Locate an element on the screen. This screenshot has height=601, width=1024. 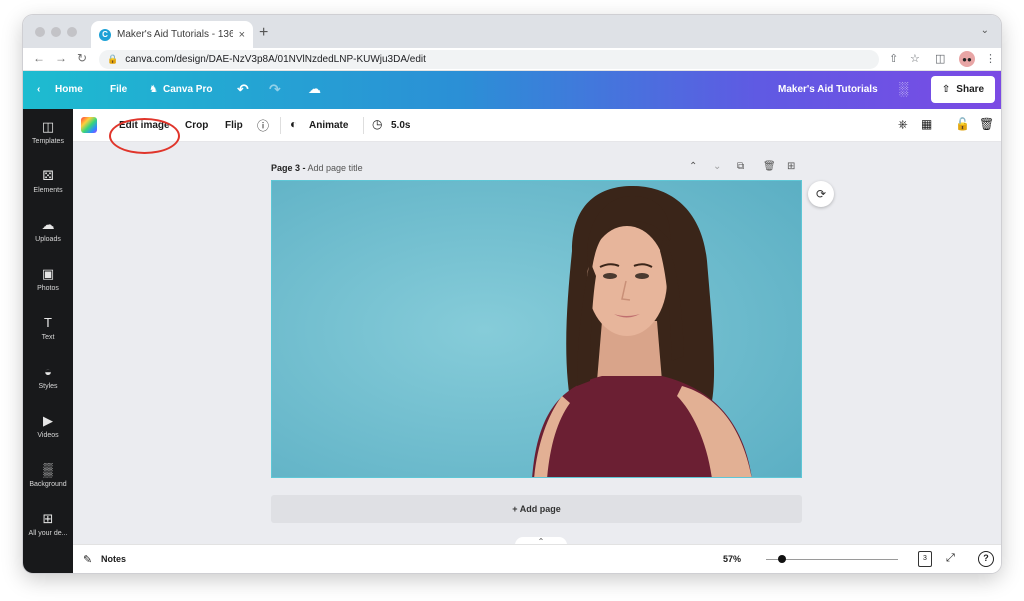
zoom-slider-knob is located at coordinates (781, 559).